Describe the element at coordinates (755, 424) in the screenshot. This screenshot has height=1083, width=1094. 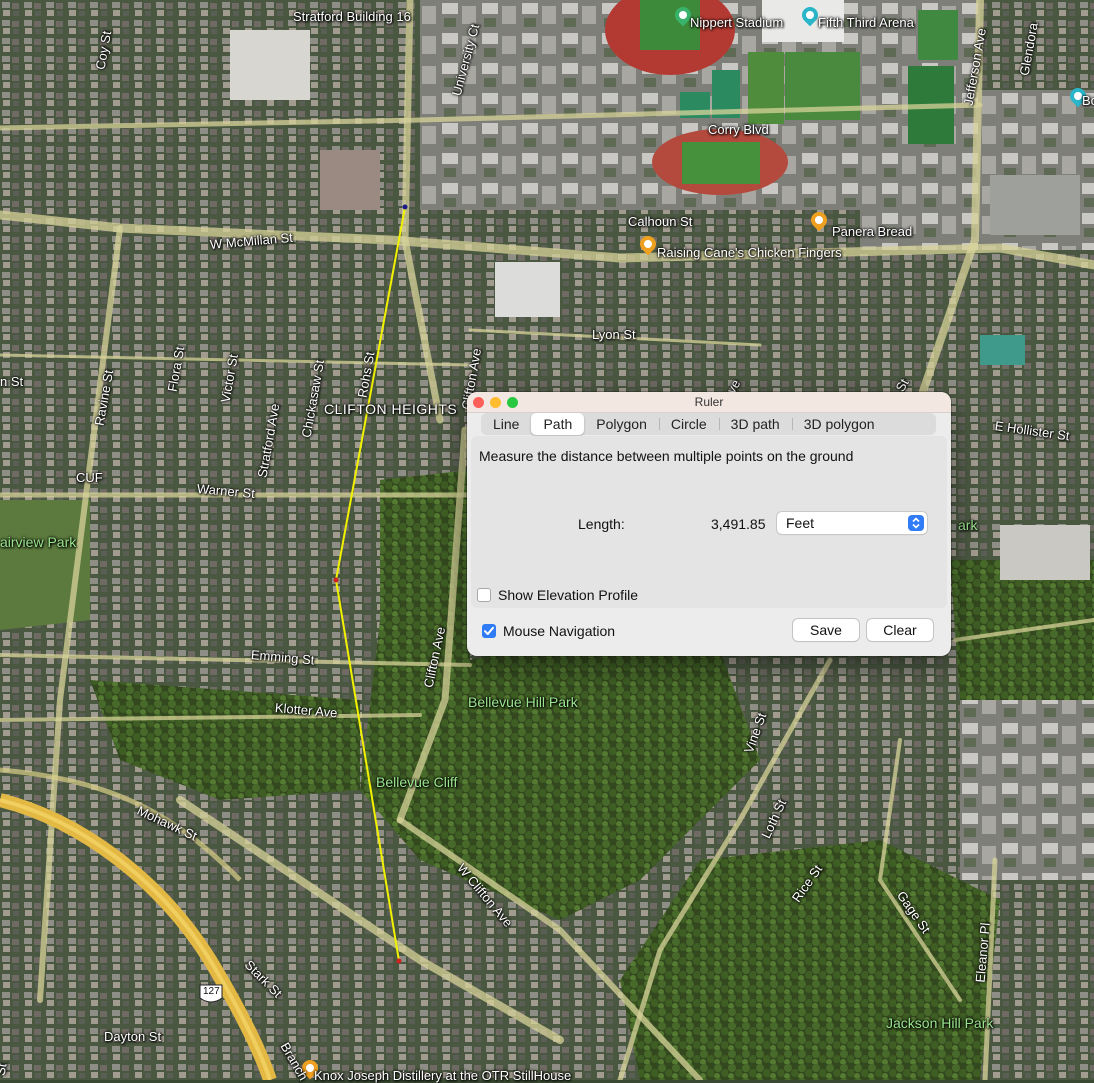
I see `tab-3d-path: 3D path` at that location.